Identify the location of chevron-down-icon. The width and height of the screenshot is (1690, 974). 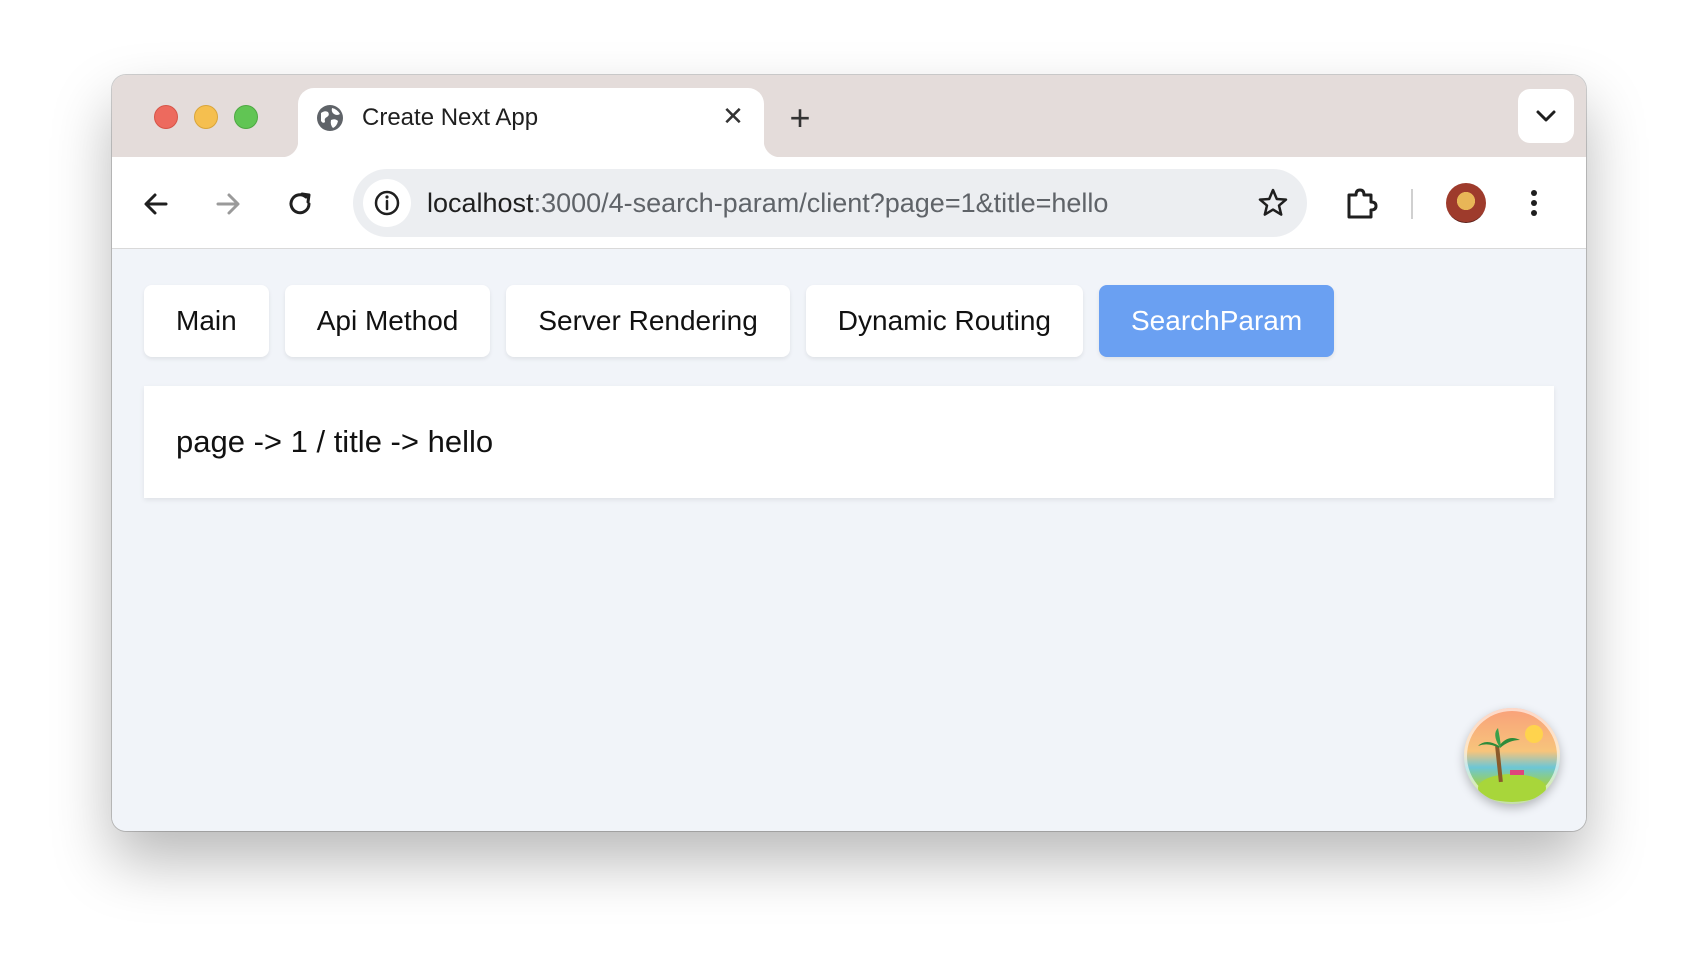
(1546, 116).